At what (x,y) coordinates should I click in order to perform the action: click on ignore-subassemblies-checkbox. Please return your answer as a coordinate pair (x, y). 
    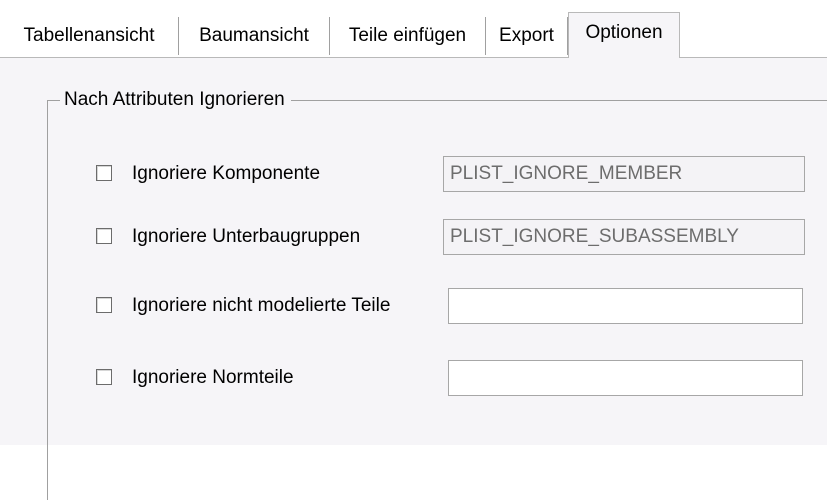
    Looking at the image, I should click on (104, 236).